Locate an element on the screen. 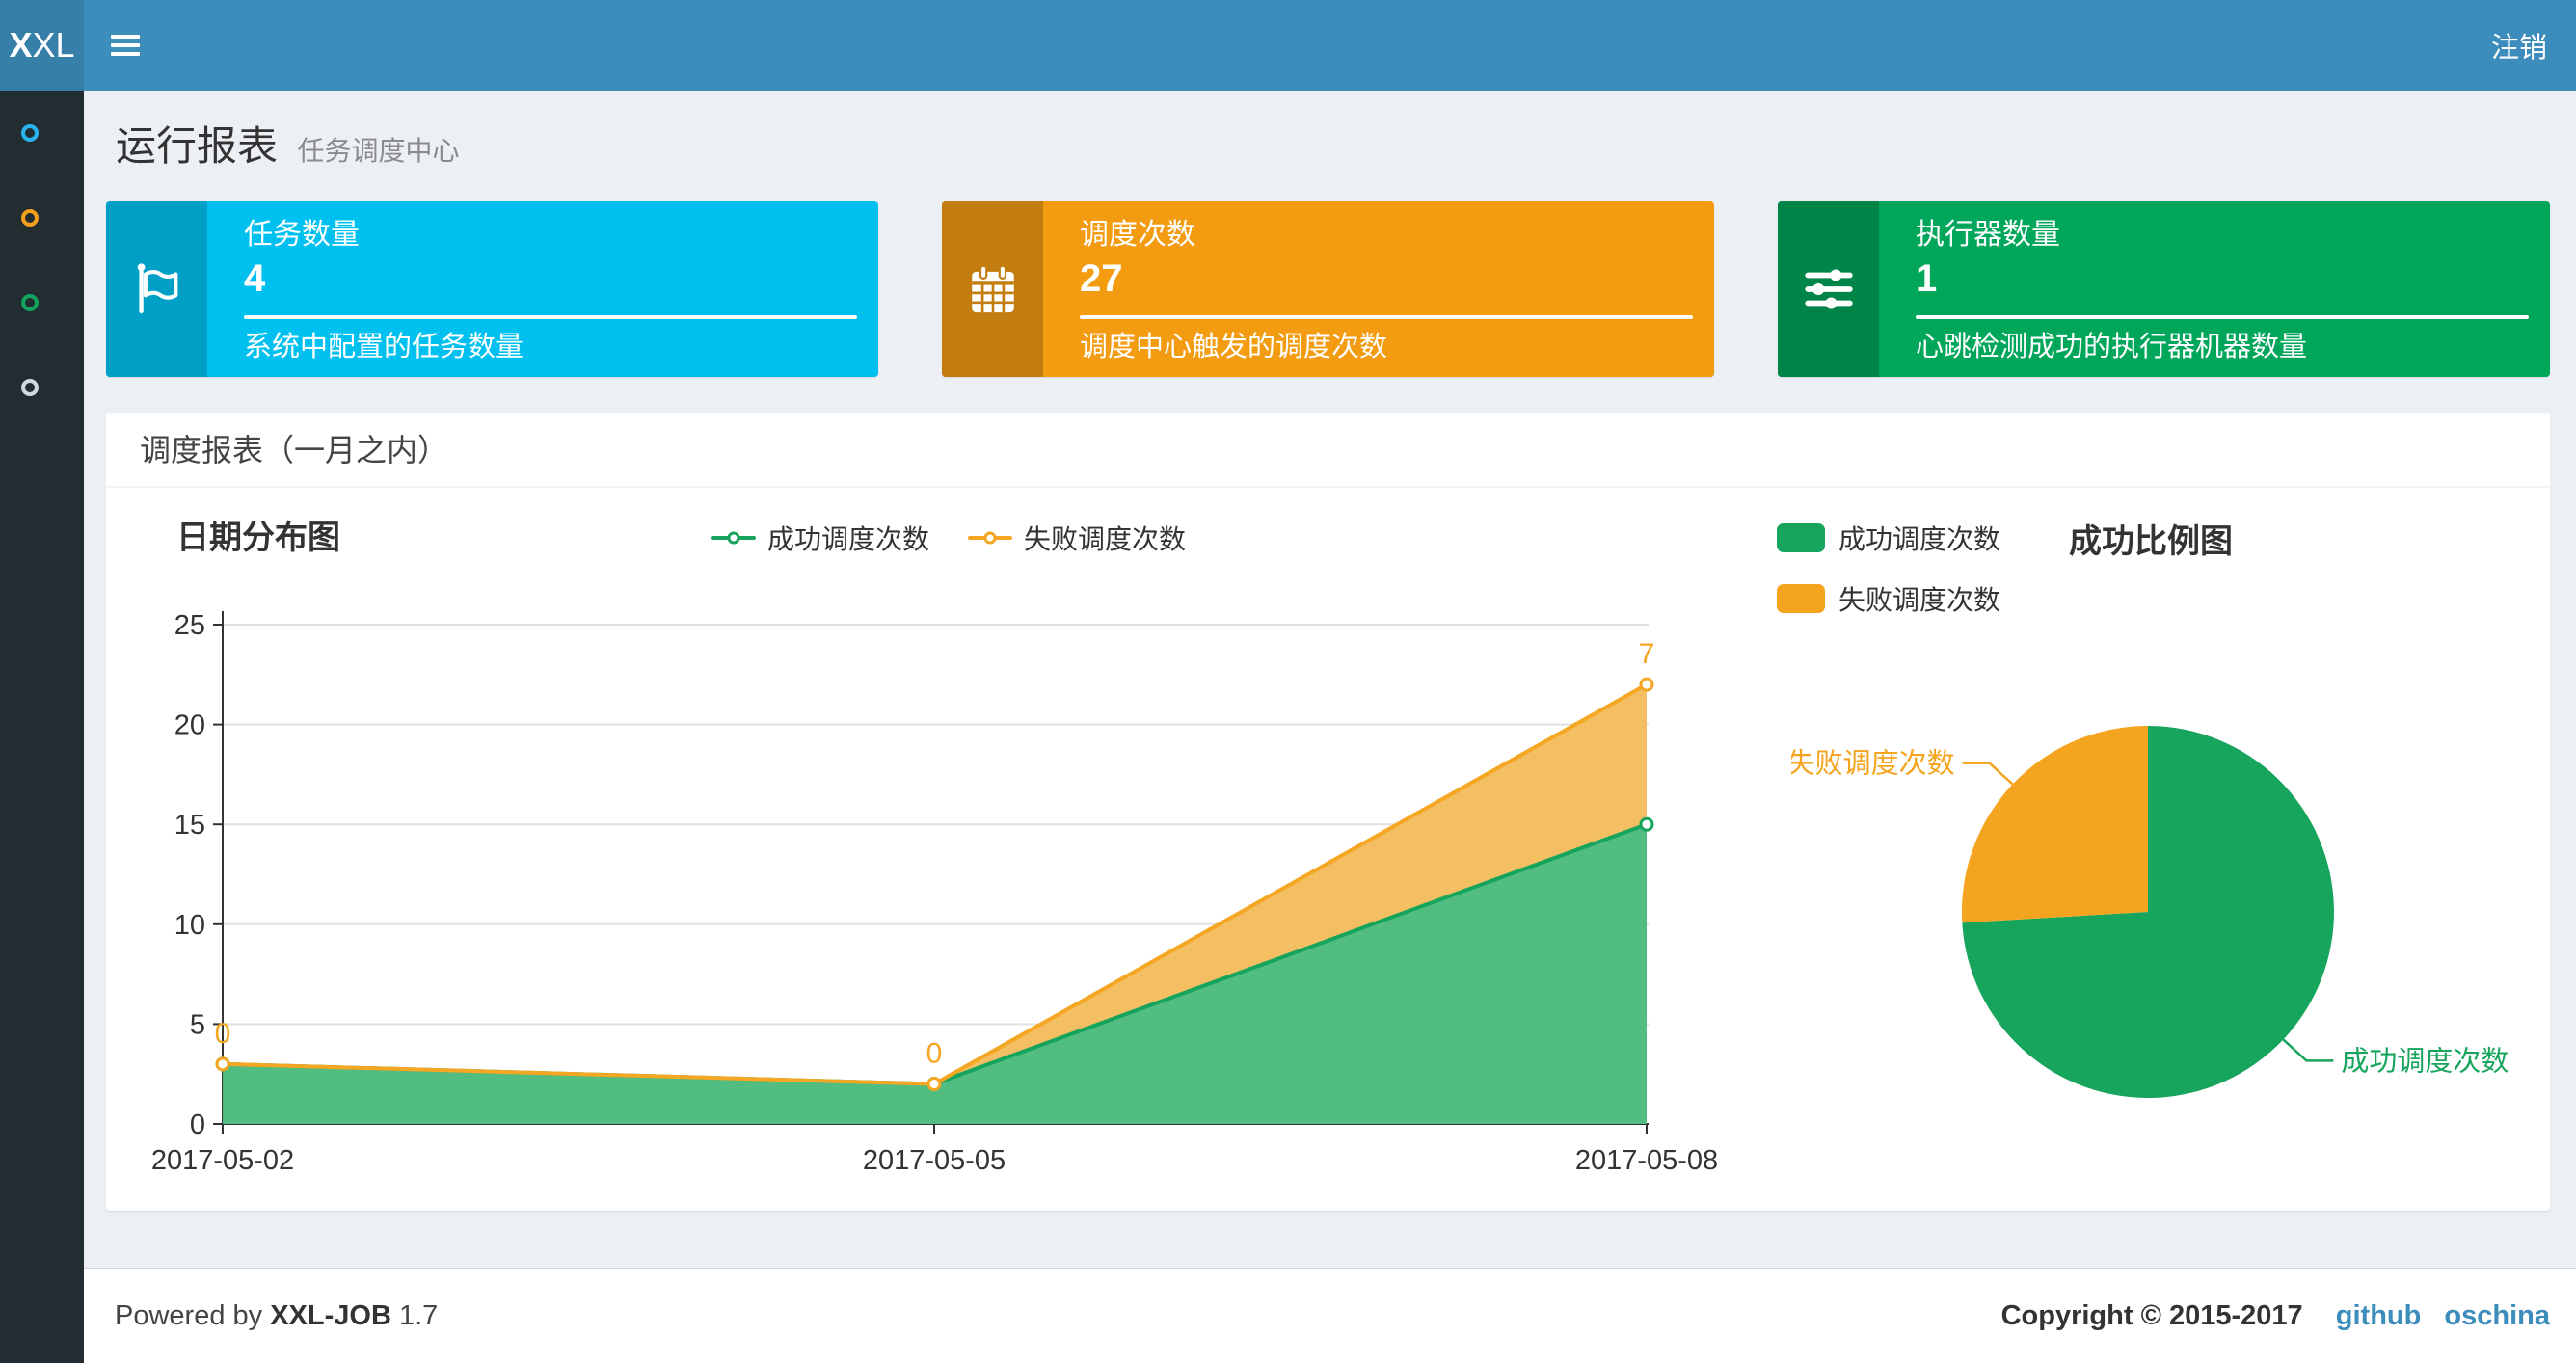  line-chart-title: 日期分布图 is located at coordinates (258, 538).